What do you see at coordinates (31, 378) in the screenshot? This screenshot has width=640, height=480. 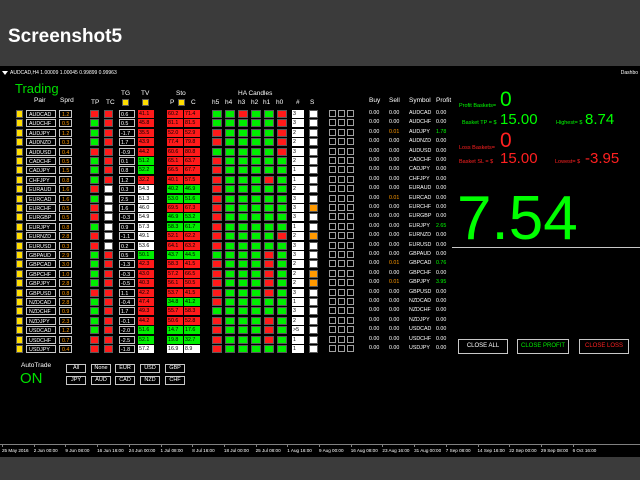 I see `autotrade-toggle: ON` at bounding box center [31, 378].